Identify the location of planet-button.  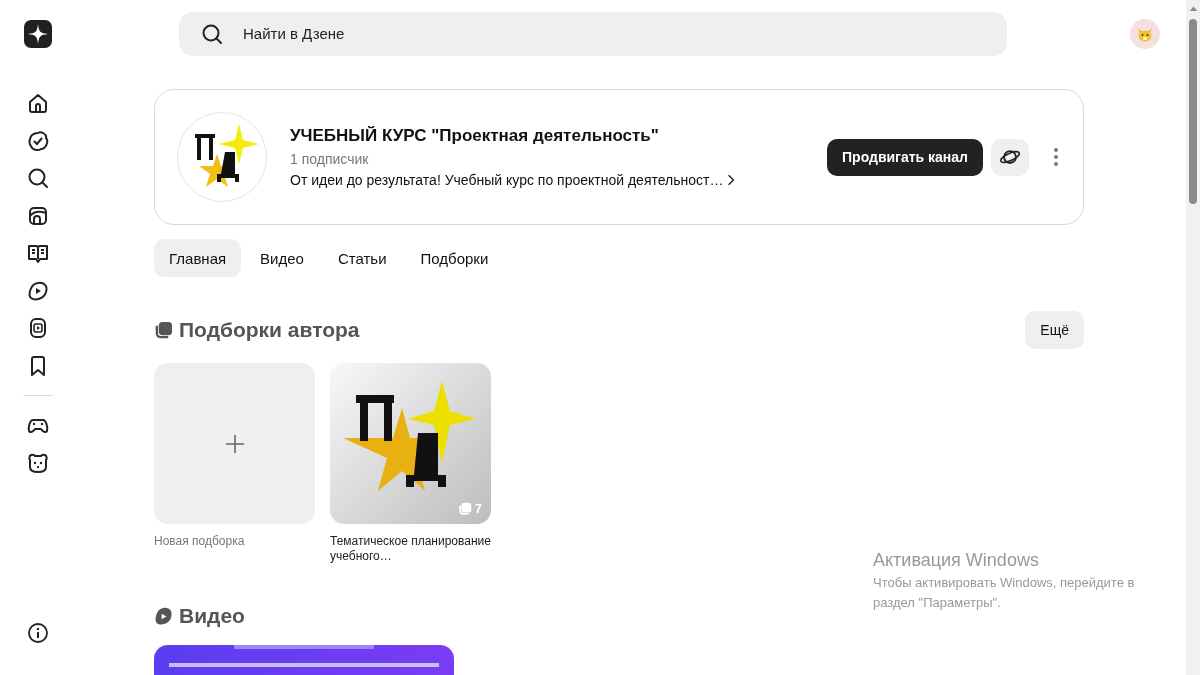
(1010, 157).